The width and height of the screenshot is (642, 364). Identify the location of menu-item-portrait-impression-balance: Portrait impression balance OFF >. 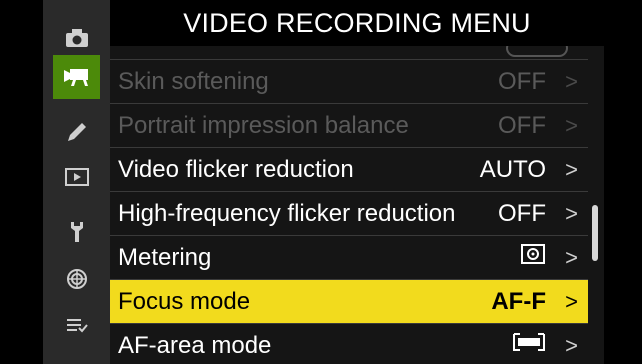
(349, 126).